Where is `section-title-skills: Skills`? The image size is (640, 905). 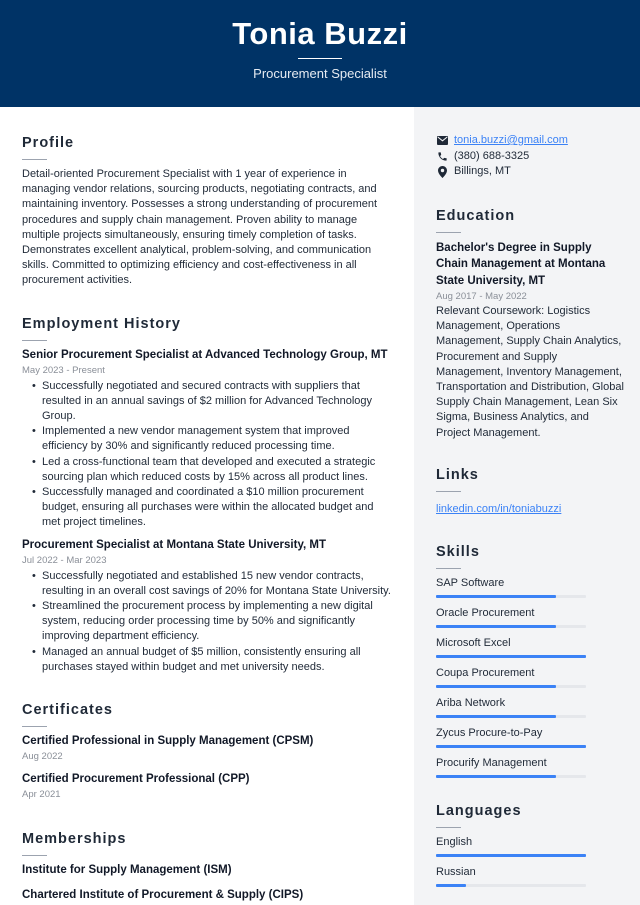
section-title-skills: Skills is located at coordinates (458, 551).